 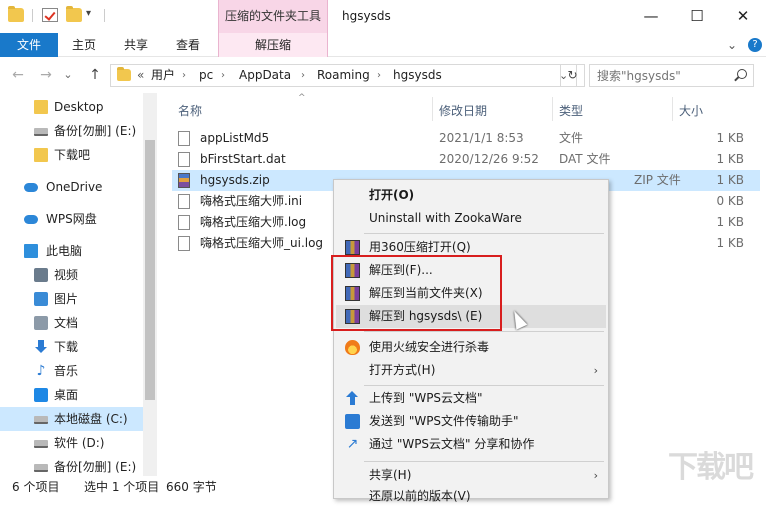 I want to click on search-box, so click(x=671, y=75).